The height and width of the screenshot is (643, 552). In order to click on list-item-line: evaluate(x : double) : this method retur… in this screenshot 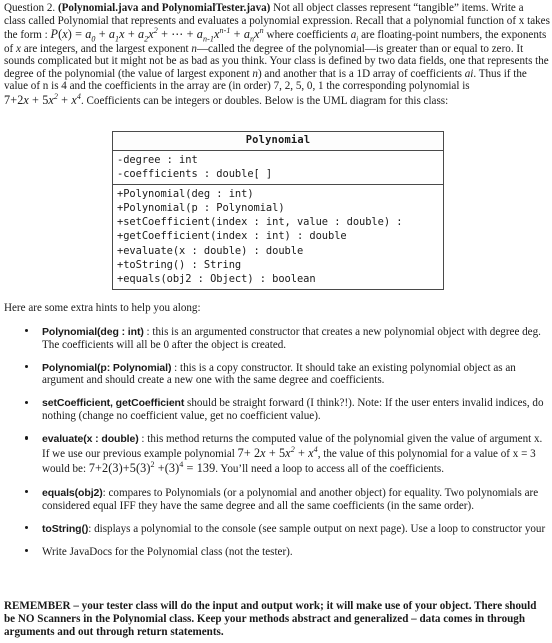, I will do `click(297, 439)`.